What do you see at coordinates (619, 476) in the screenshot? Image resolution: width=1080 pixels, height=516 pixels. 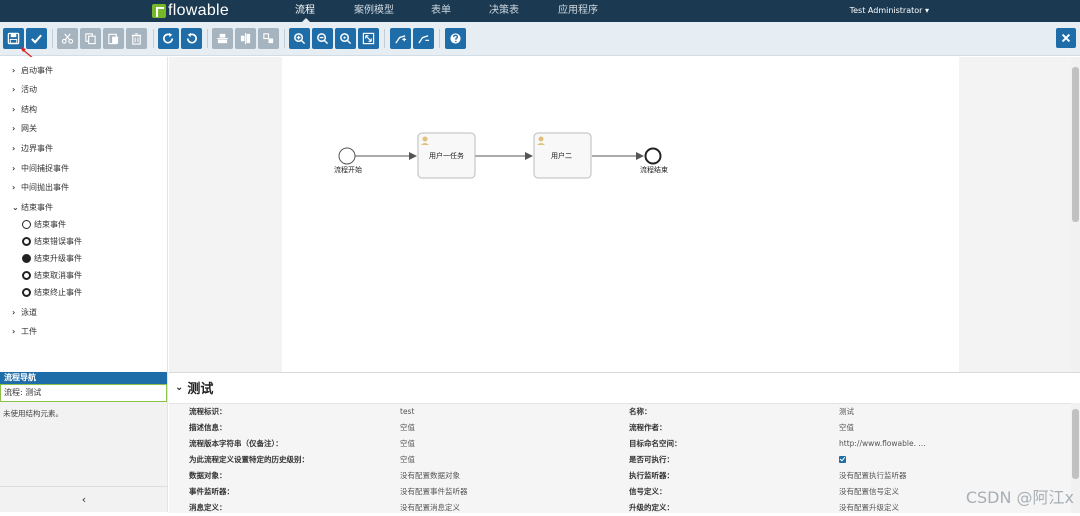 I see `property-row: 数据对象： 没有配置数据对象 执行监听器： 没有配置执行监听器` at bounding box center [619, 476].